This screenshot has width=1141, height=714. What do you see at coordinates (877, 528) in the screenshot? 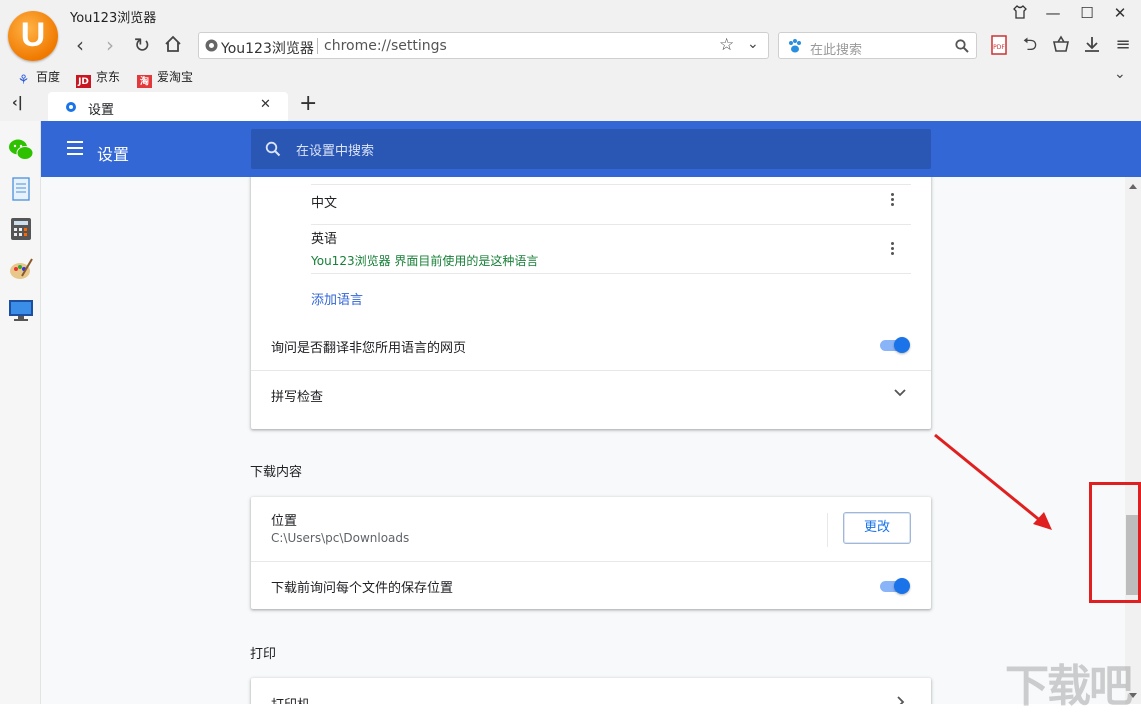
I see `change-location-button: 更改` at bounding box center [877, 528].